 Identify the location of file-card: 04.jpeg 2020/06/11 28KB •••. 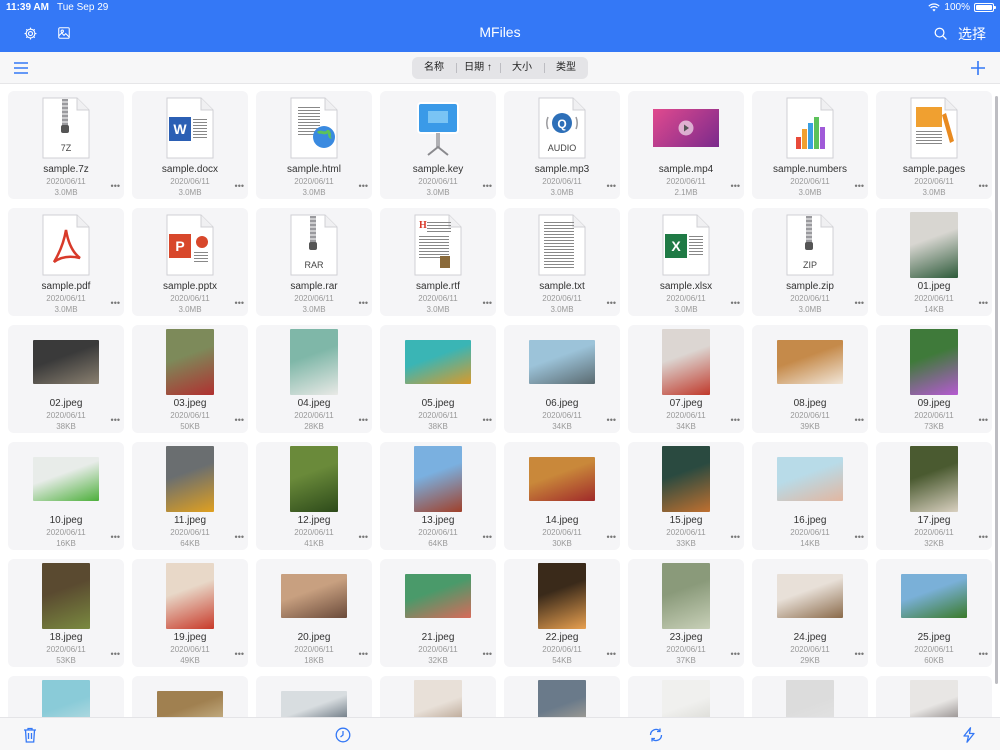
(314, 379).